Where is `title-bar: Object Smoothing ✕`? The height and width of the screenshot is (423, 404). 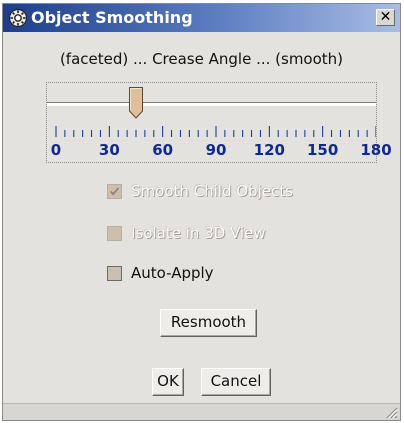
title-bar: Object Smoothing ✕ is located at coordinates (201, 18).